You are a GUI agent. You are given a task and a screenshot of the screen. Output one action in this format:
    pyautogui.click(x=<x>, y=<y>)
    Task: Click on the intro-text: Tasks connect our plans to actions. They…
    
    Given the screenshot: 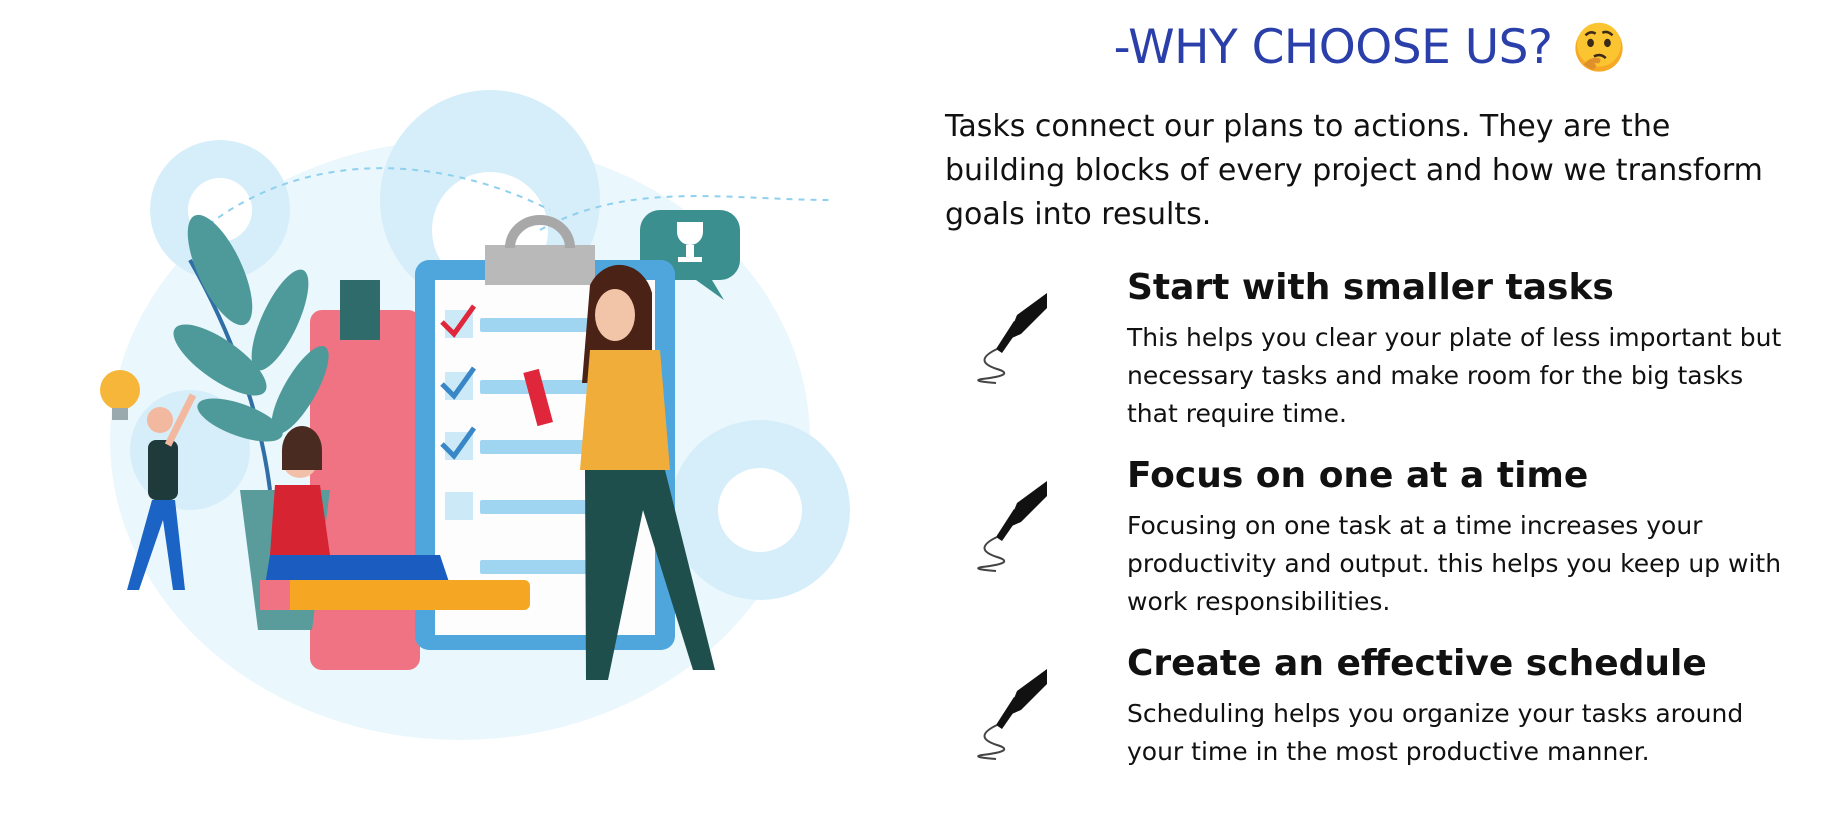 What is the action you would take?
    pyautogui.click(x=1354, y=170)
    